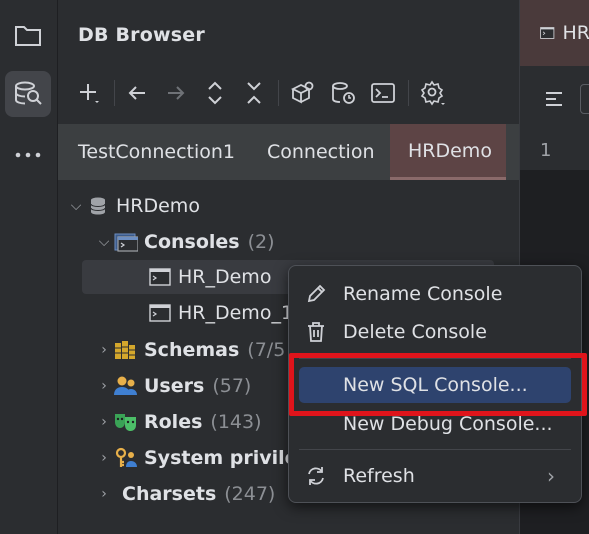 The width and height of the screenshot is (589, 534). Describe the element at coordinates (221, 458) in the screenshot. I see `tree-label: System privile` at that location.